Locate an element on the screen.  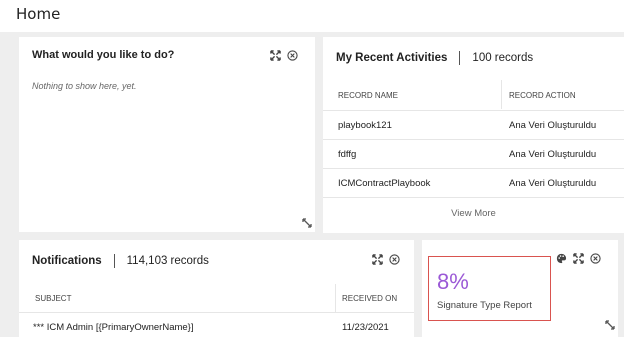
record-count: 114,103 records is located at coordinates (167, 261).